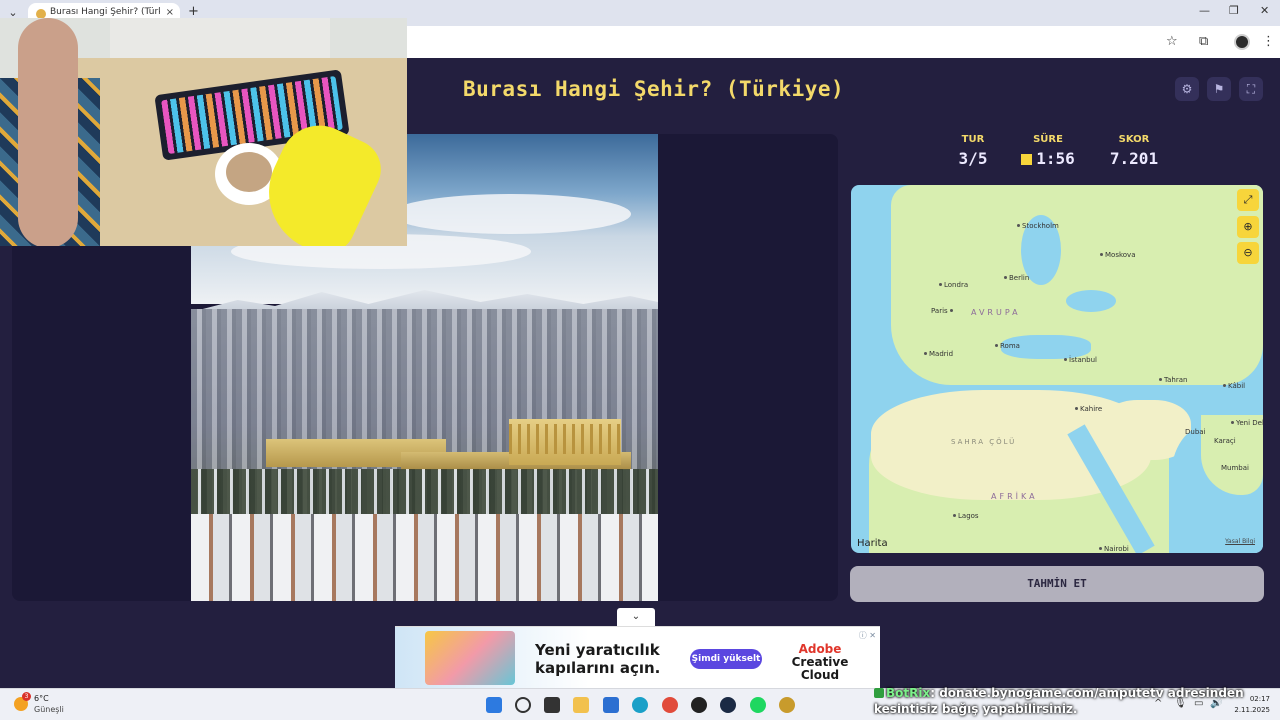 Image resolution: width=1280 pixels, height=720 pixels. I want to click on chevron-down-icon: ⌄, so click(636, 616).